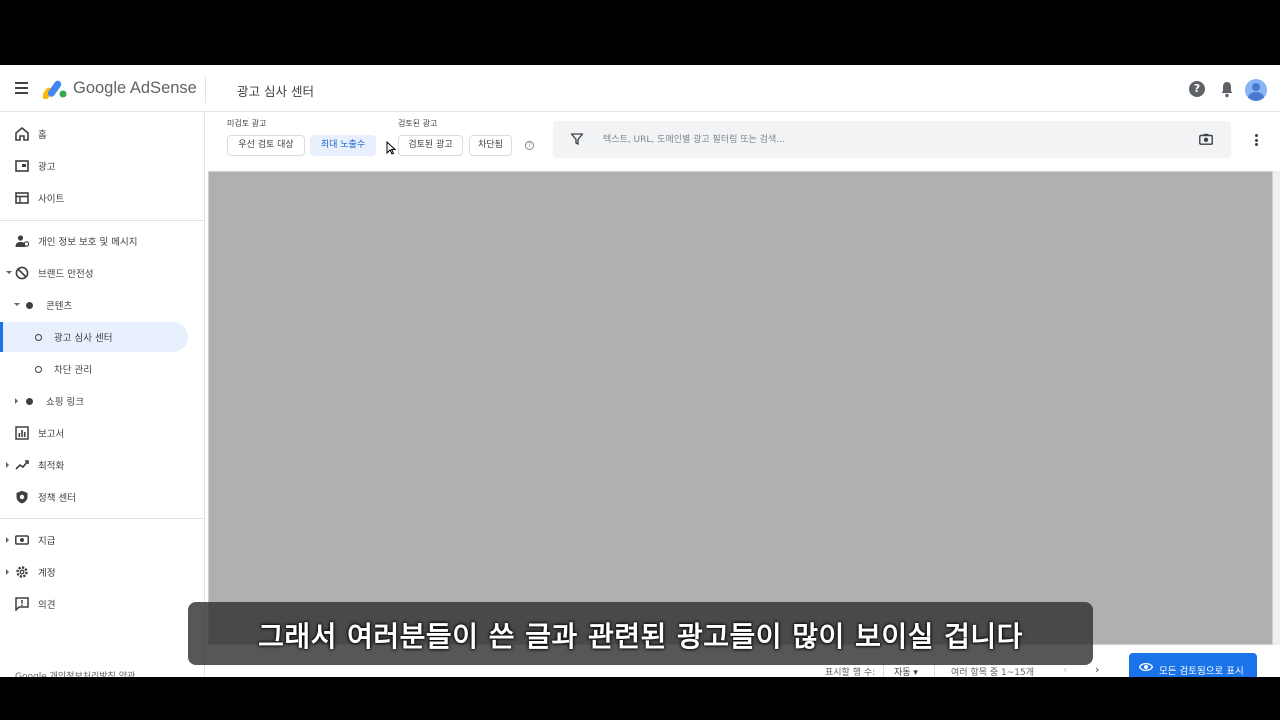 This screenshot has width=1280, height=720. What do you see at coordinates (51, 199) in the screenshot?
I see `sidebar-item-label: 사이트` at bounding box center [51, 199].